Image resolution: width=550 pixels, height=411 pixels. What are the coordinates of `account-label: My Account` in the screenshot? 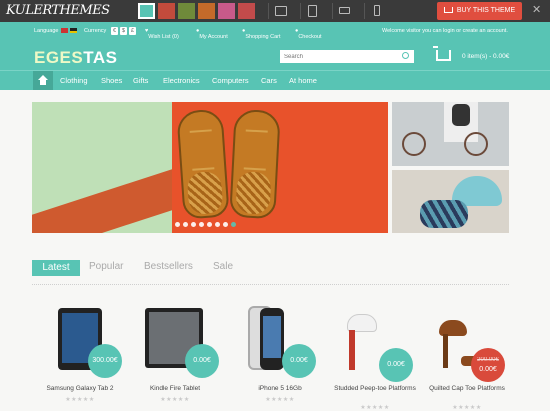 It's located at (213, 37).